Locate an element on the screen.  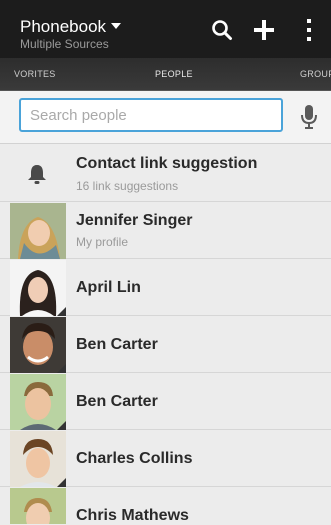
tab-groups: GROUP is located at coordinates (315, 74).